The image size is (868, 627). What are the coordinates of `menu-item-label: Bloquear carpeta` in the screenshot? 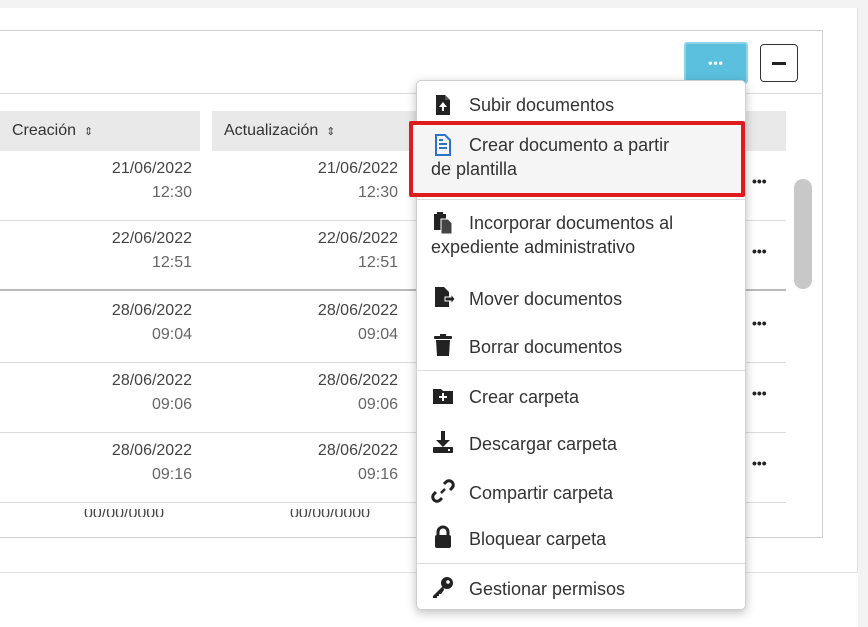 It's located at (538, 539).